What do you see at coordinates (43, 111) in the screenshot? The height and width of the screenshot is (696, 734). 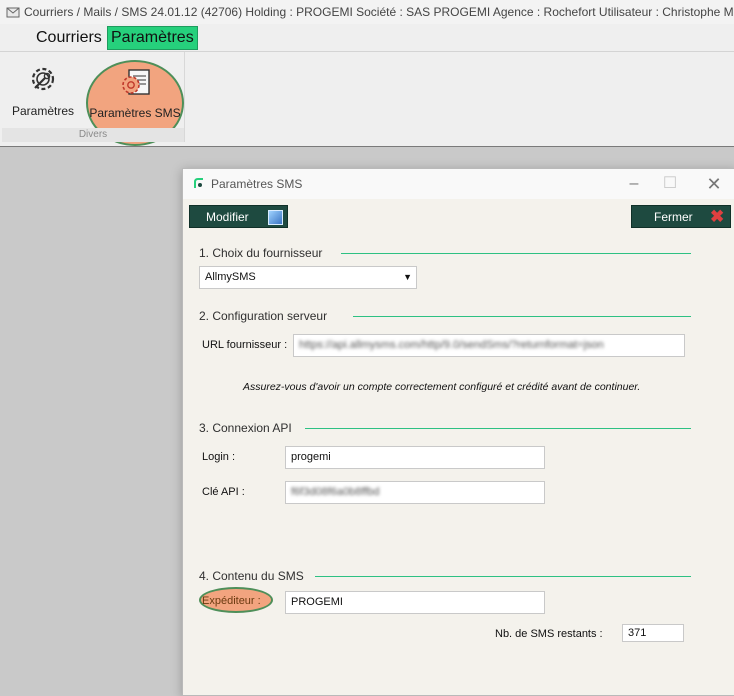 I see `ribbon-parametres-label: Paramètres` at bounding box center [43, 111].